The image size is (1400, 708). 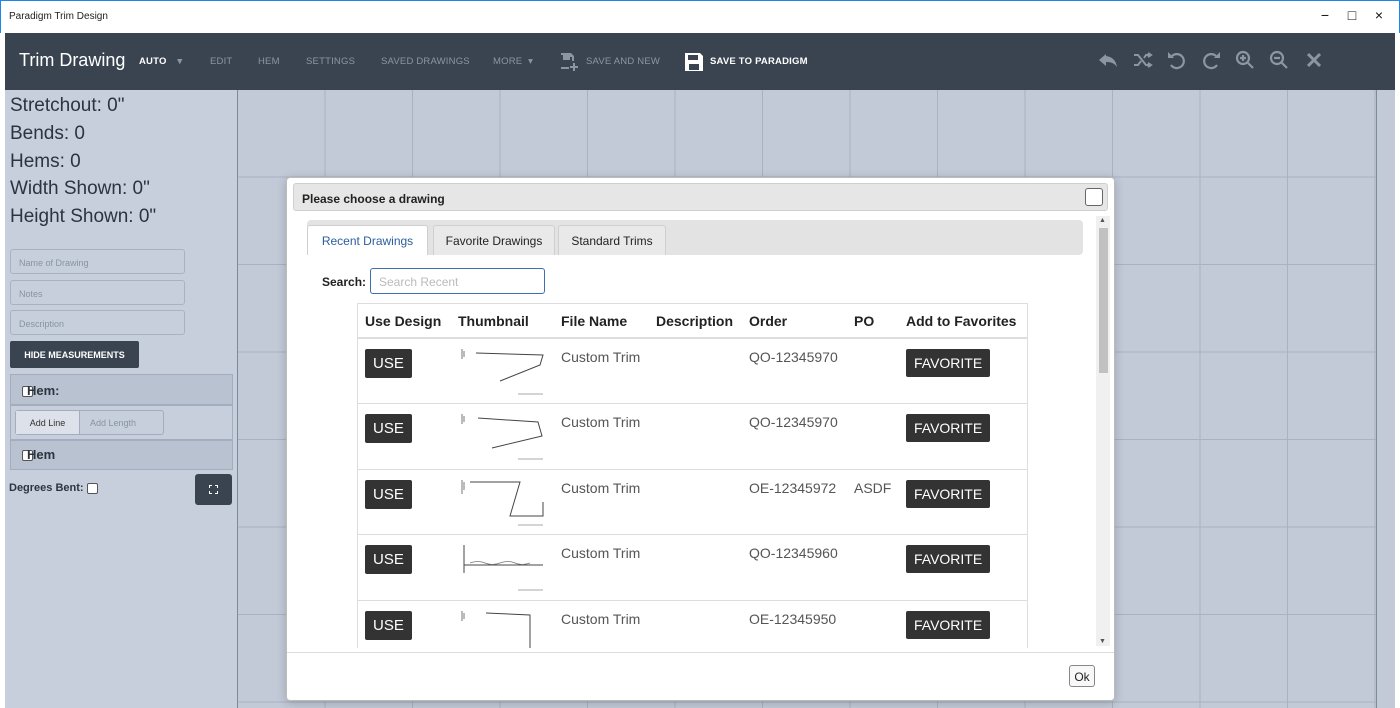 What do you see at coordinates (74, 354) in the screenshot?
I see `hide-measurements-button: HIDE MEASUREMENTS` at bounding box center [74, 354].